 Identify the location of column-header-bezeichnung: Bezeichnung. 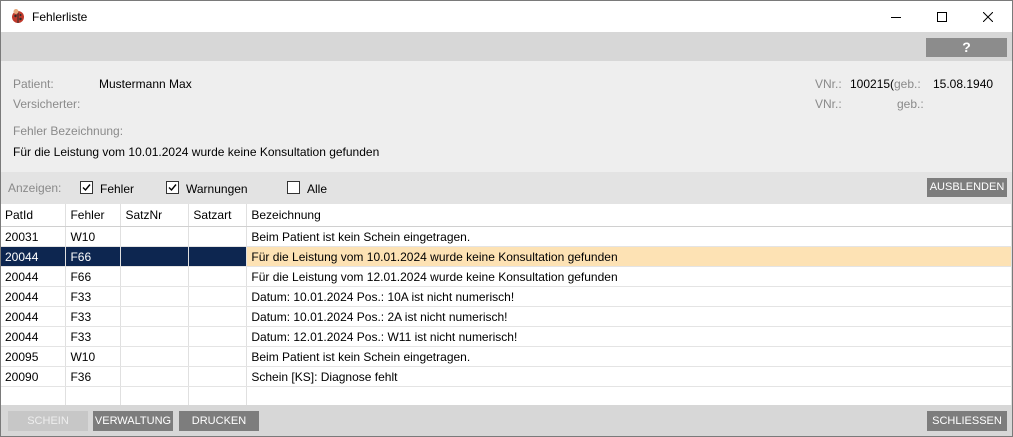
(629, 215).